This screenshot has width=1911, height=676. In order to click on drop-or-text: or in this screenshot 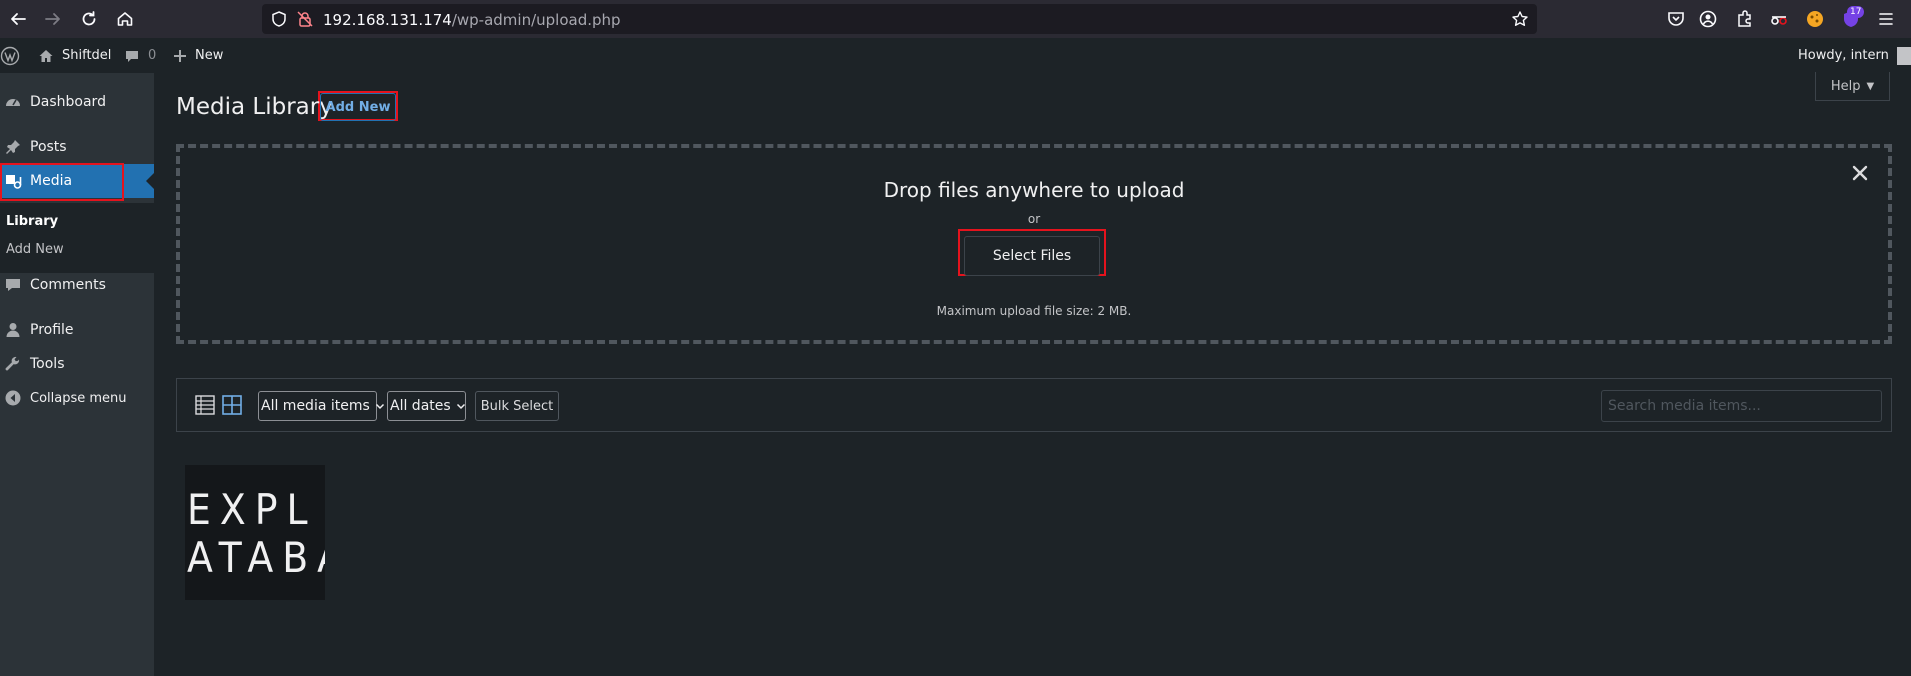, I will do `click(1034, 219)`.